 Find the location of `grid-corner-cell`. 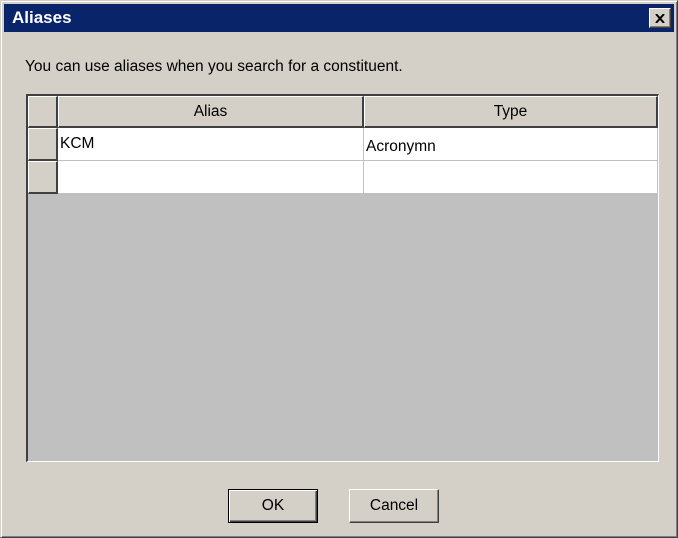

grid-corner-cell is located at coordinates (43, 112).